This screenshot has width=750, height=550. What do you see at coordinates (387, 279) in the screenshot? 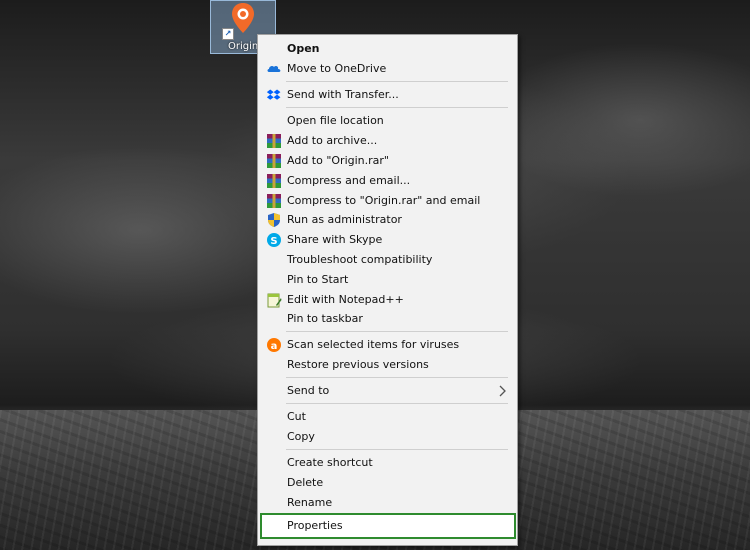
I see `menu-item-pin-to-start: Pin to Start` at bounding box center [387, 279].